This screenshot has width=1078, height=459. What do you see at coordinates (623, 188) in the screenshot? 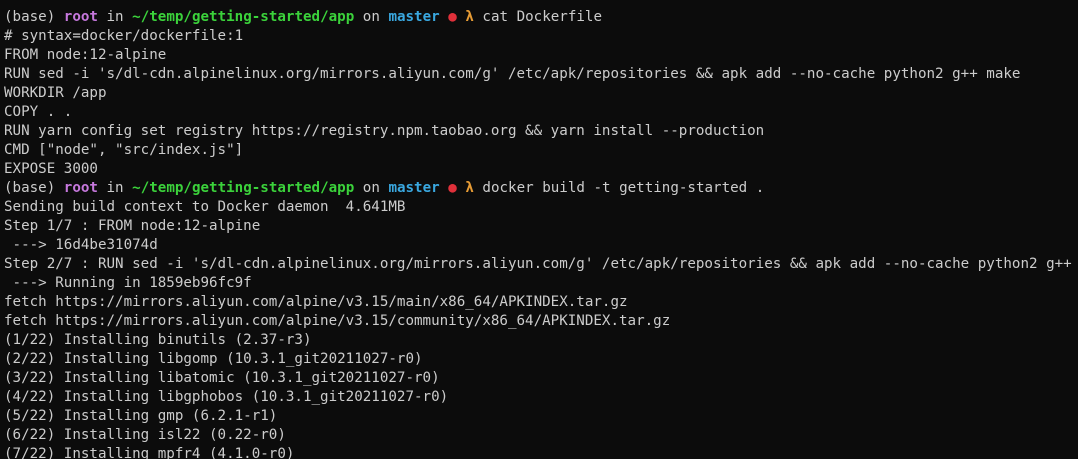
I see `command-text: docker build -t getting-started .` at bounding box center [623, 188].